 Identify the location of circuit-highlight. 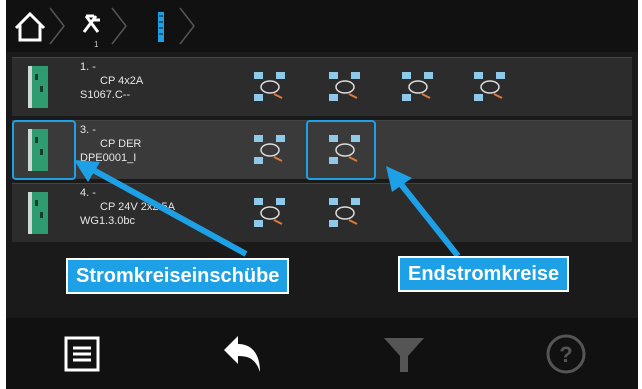
(341, 150).